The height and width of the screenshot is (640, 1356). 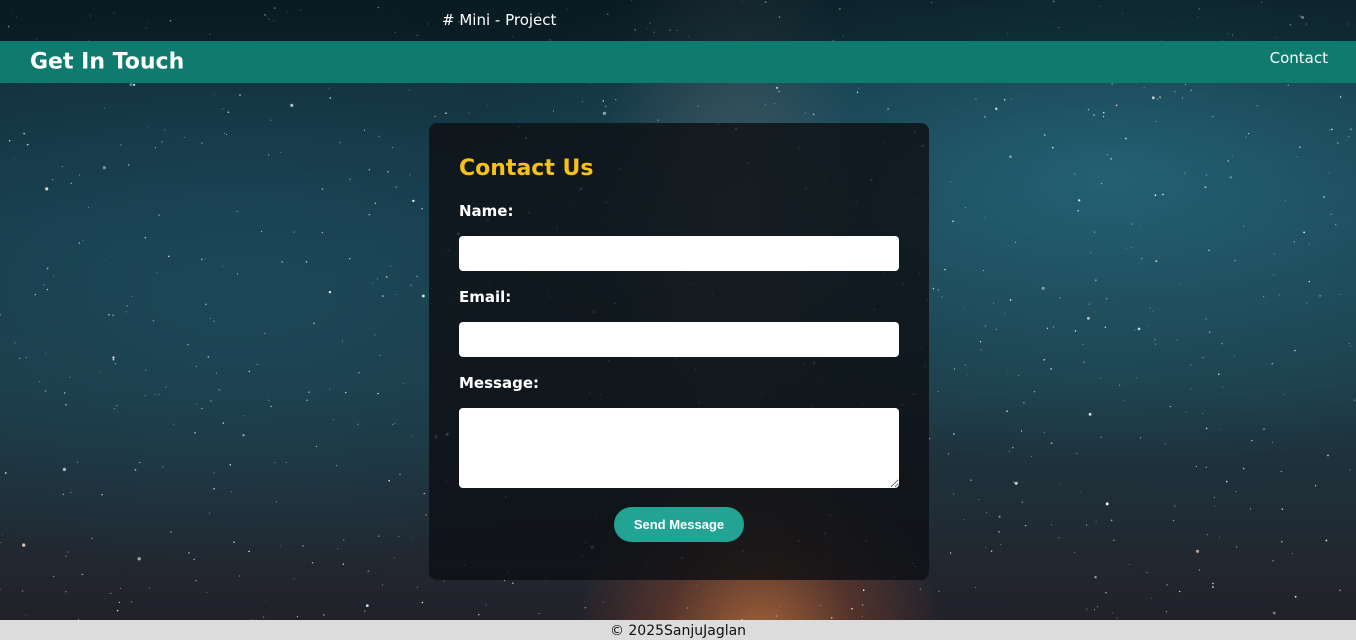 I want to click on message-label: Message:, so click(x=499, y=383).